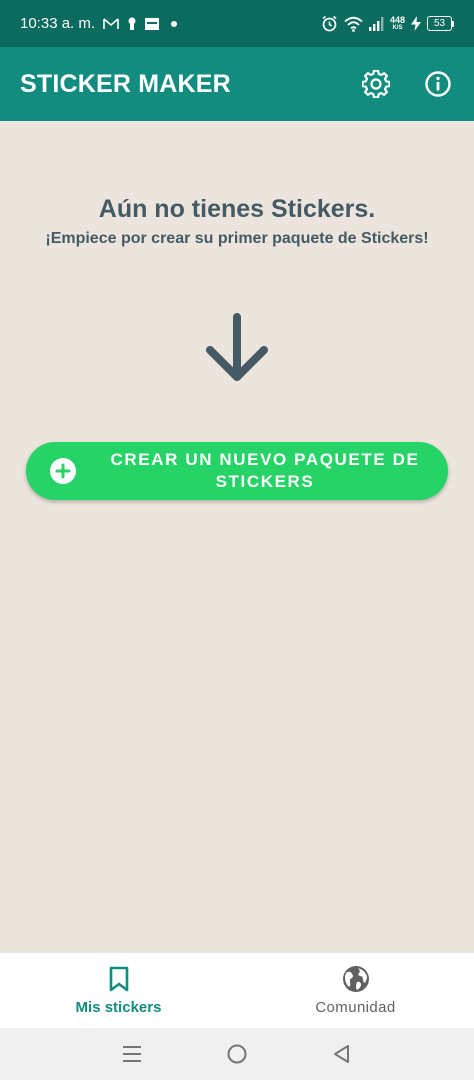  I want to click on keyhole-icon, so click(132, 24).